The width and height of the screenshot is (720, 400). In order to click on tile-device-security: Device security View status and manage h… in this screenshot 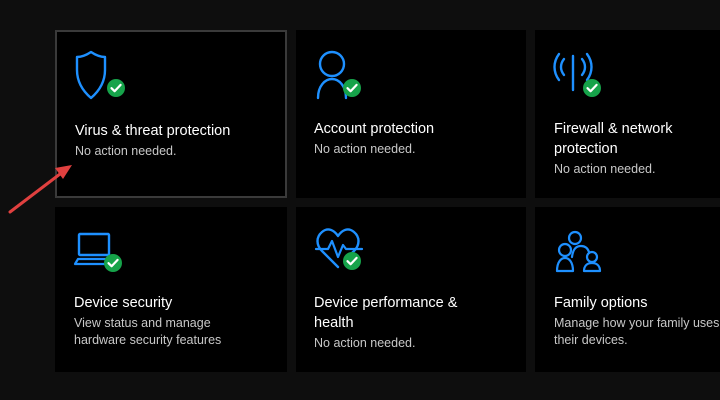, I will do `click(171, 289)`.